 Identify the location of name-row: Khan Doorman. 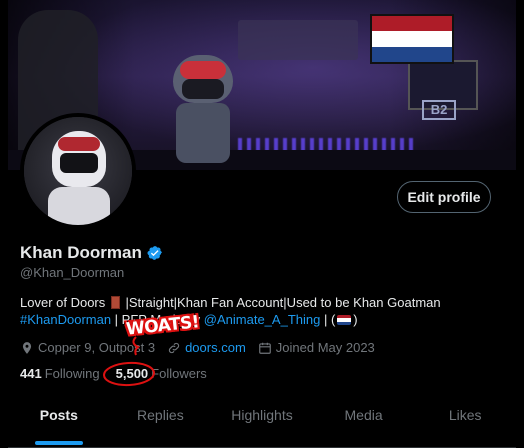
(91, 253).